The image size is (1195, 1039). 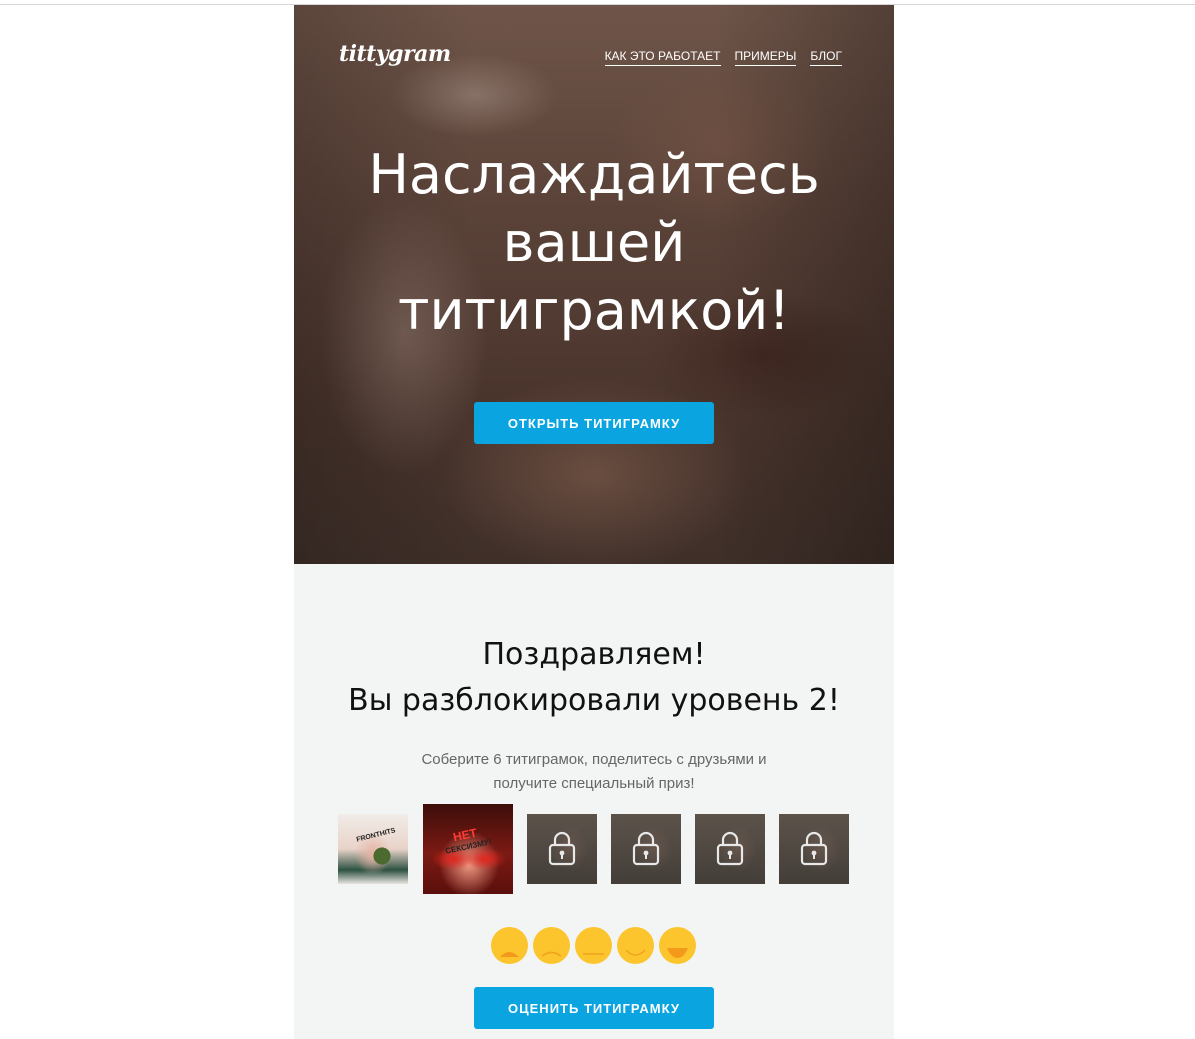 I want to click on hero-title-line: титиграмкой!, so click(x=594, y=310).